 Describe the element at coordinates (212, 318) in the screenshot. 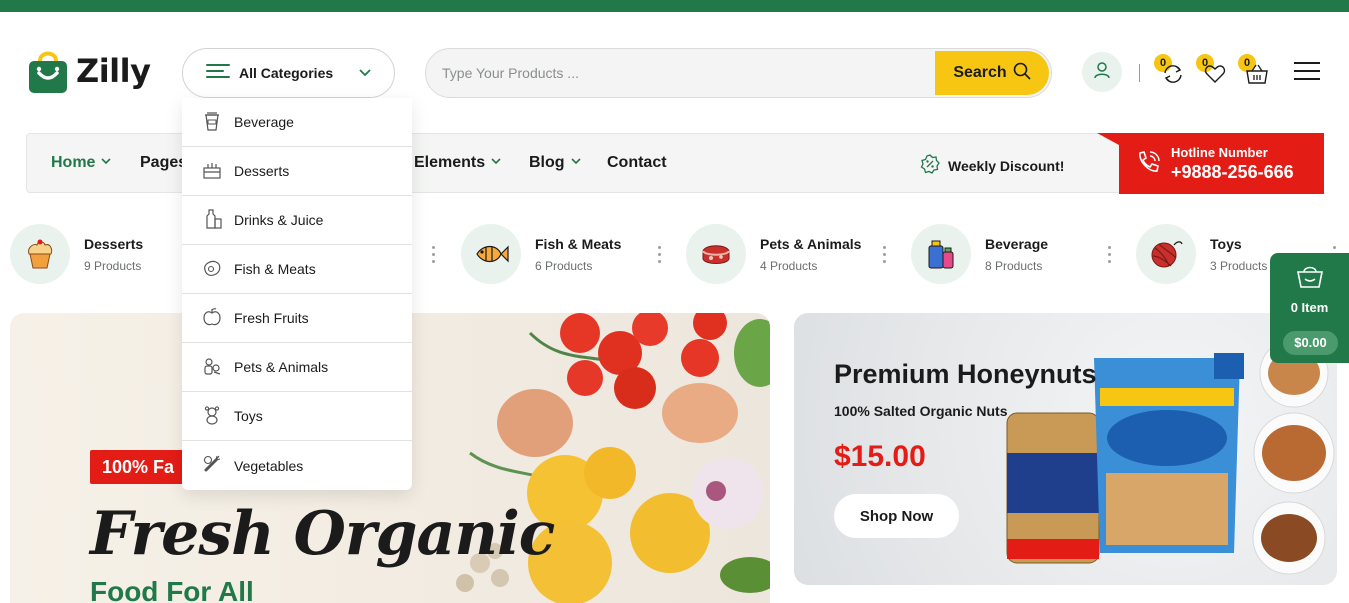

I see `apple-icon` at that location.